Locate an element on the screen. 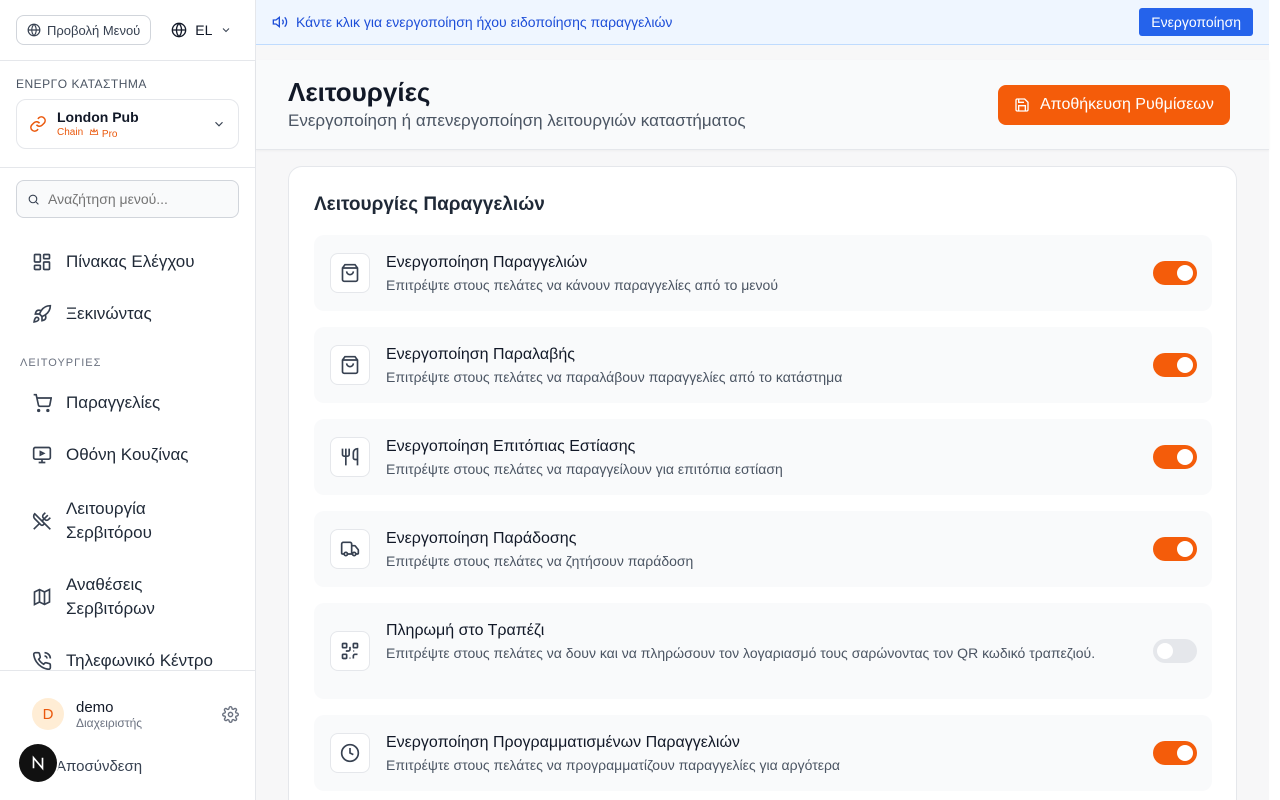  n-badge-button is located at coordinates (38, 763).